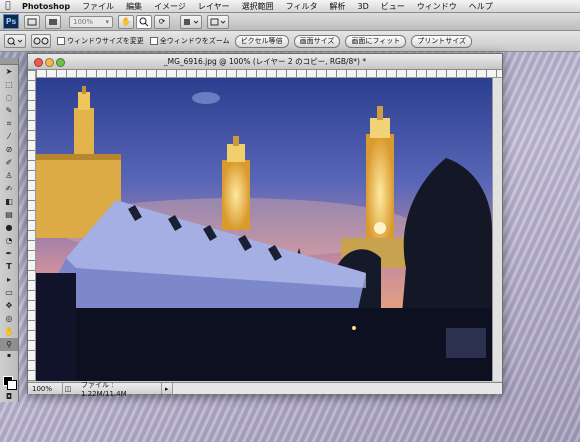  What do you see at coordinates (9, 149) in the screenshot?
I see `healing-tool-icon: ⊘` at bounding box center [9, 149].